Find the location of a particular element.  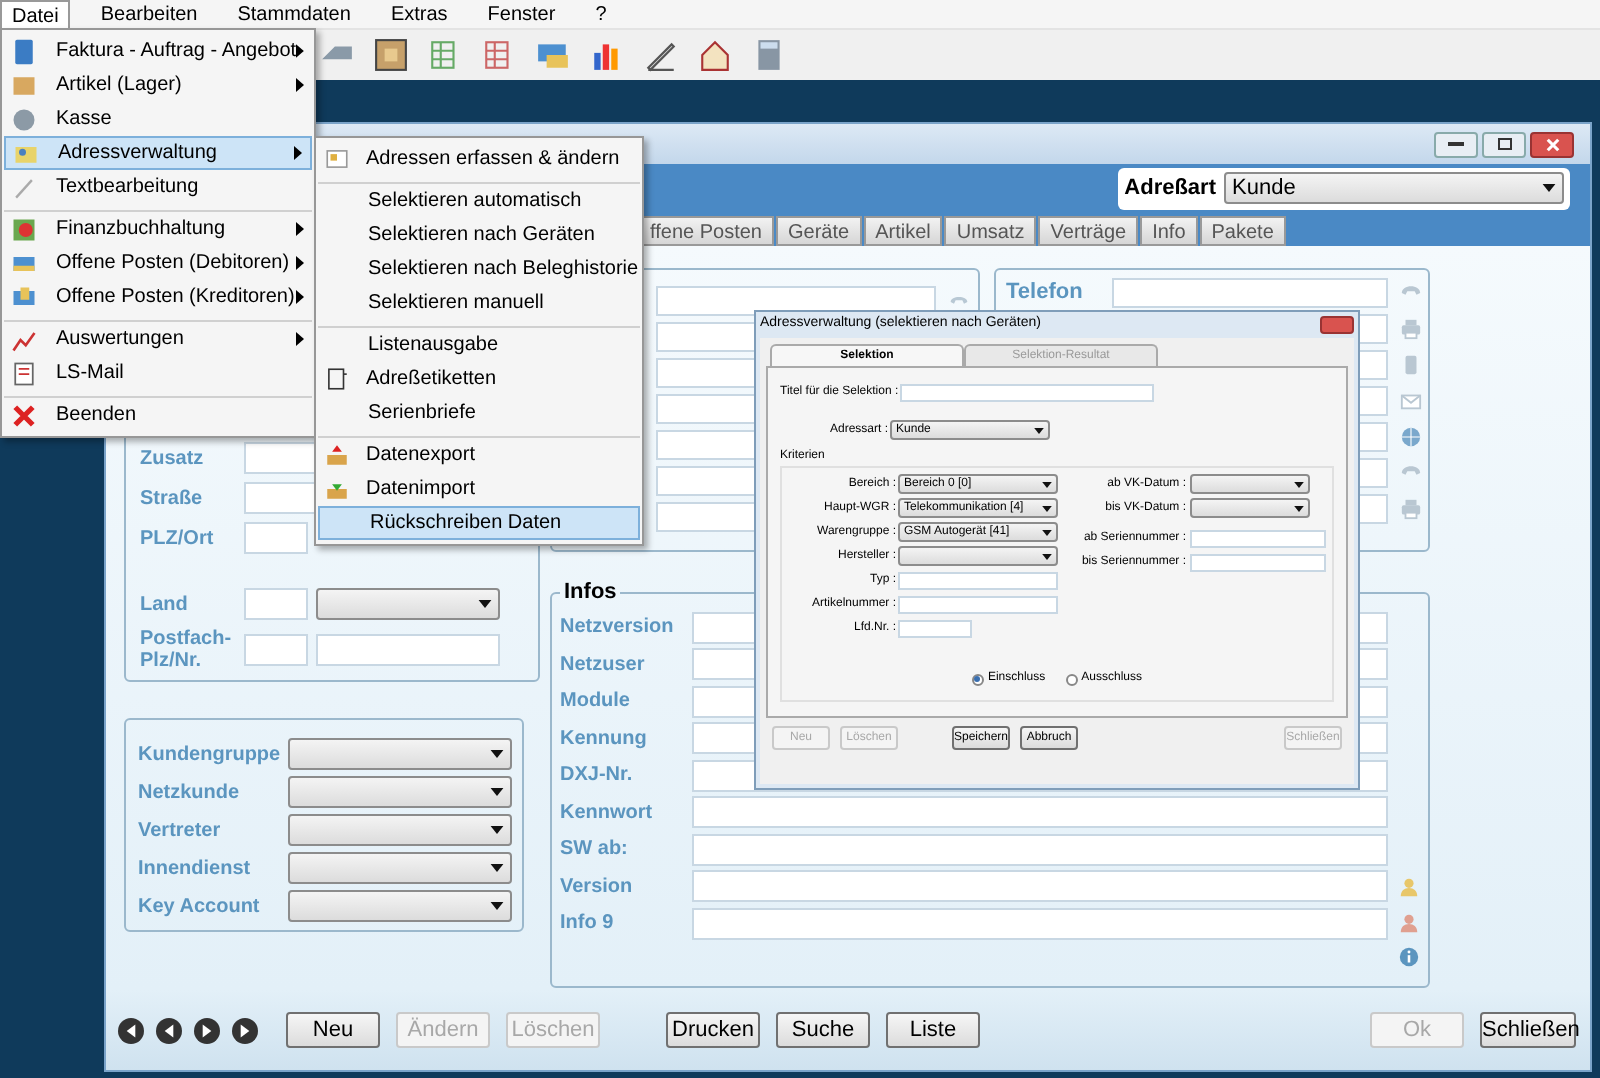

field-label: SW ab: is located at coordinates (595, 850).